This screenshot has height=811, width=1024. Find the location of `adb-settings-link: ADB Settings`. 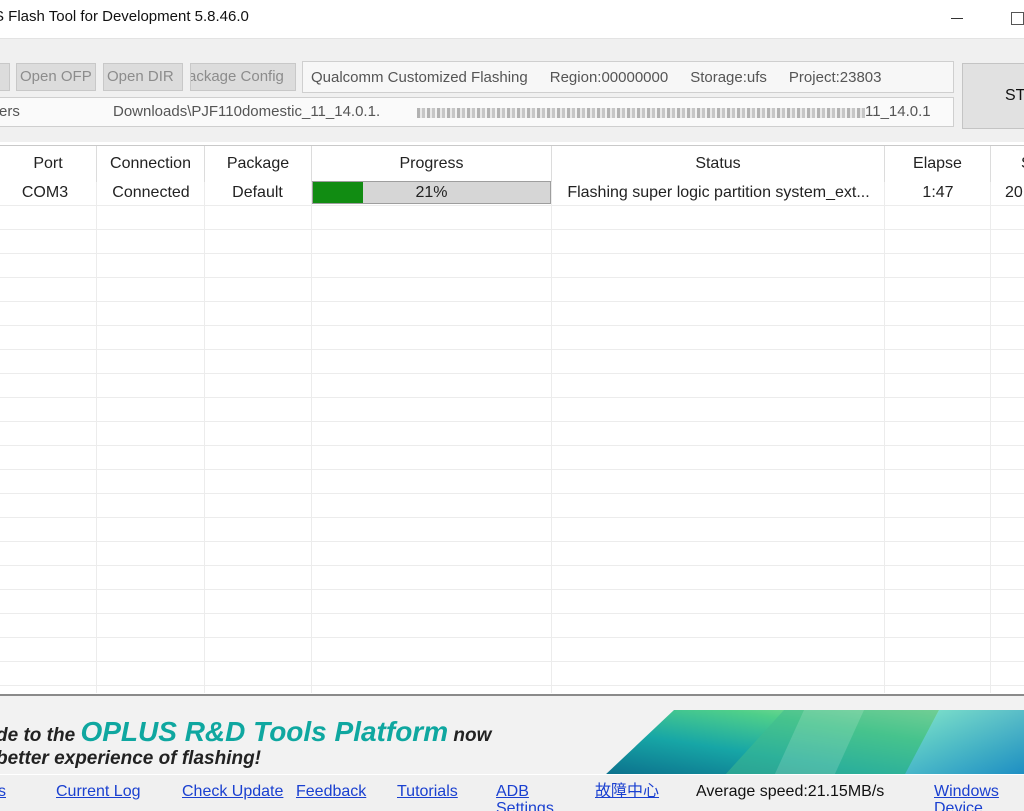

adb-settings-link: ADB Settings is located at coordinates (528, 797).